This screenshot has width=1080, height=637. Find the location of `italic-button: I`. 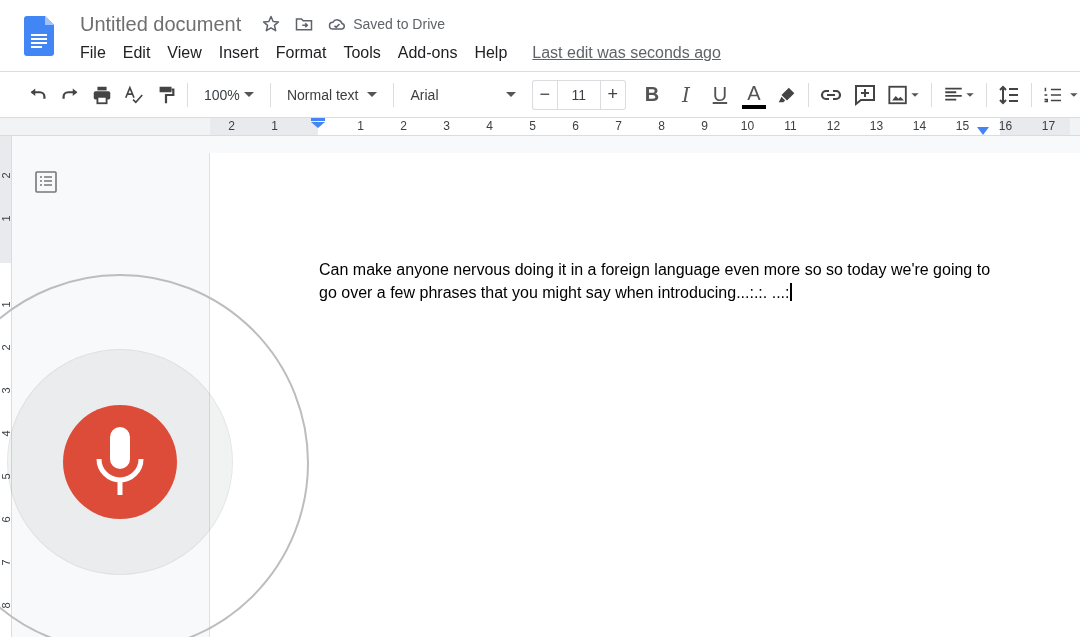

italic-button: I is located at coordinates (685, 94).